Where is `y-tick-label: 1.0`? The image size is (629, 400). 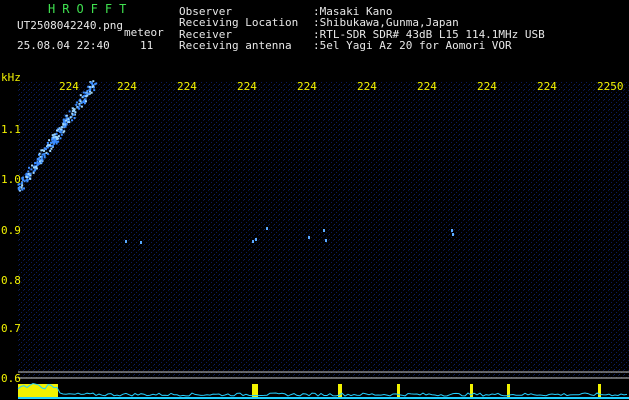 y-tick-label: 1.0 is located at coordinates (11, 179).